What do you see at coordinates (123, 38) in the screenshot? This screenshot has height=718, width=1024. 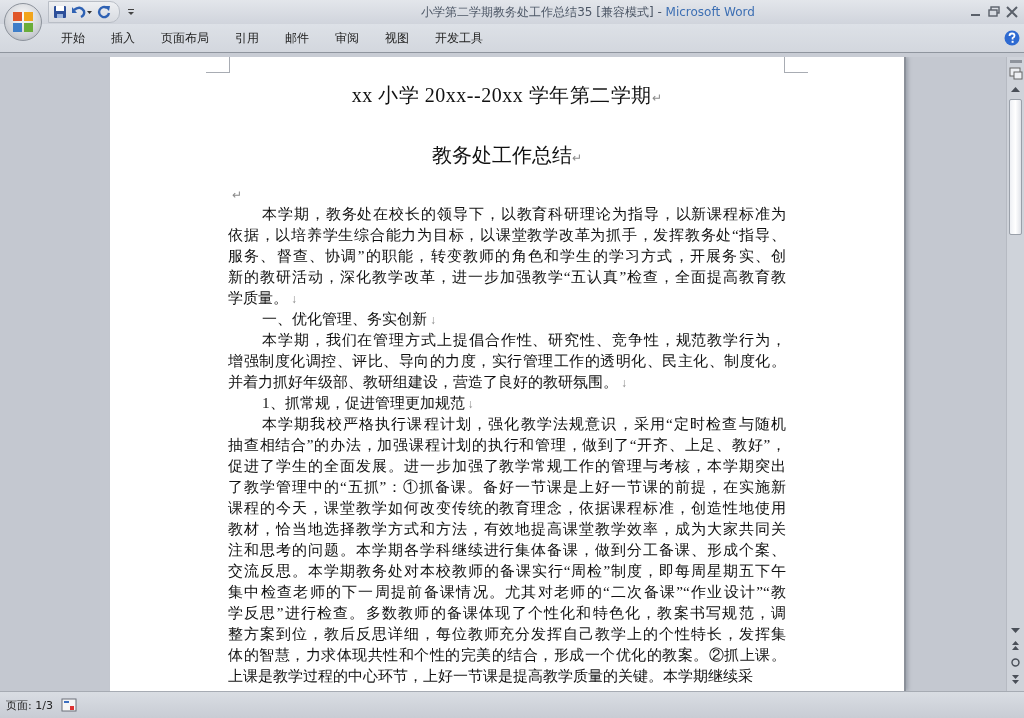 I see `ribbon-tab: 插入` at bounding box center [123, 38].